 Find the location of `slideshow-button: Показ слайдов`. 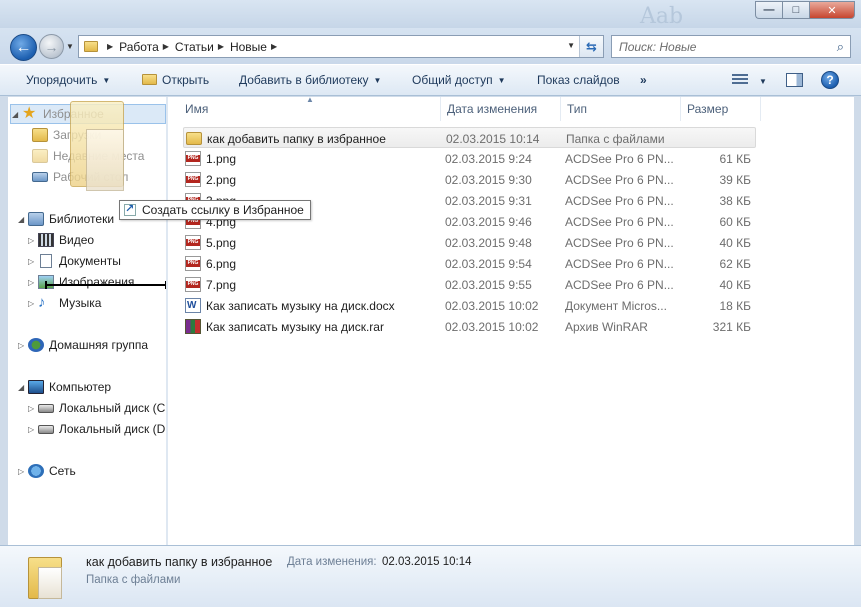

slideshow-button: Показ слайдов is located at coordinates (578, 80).